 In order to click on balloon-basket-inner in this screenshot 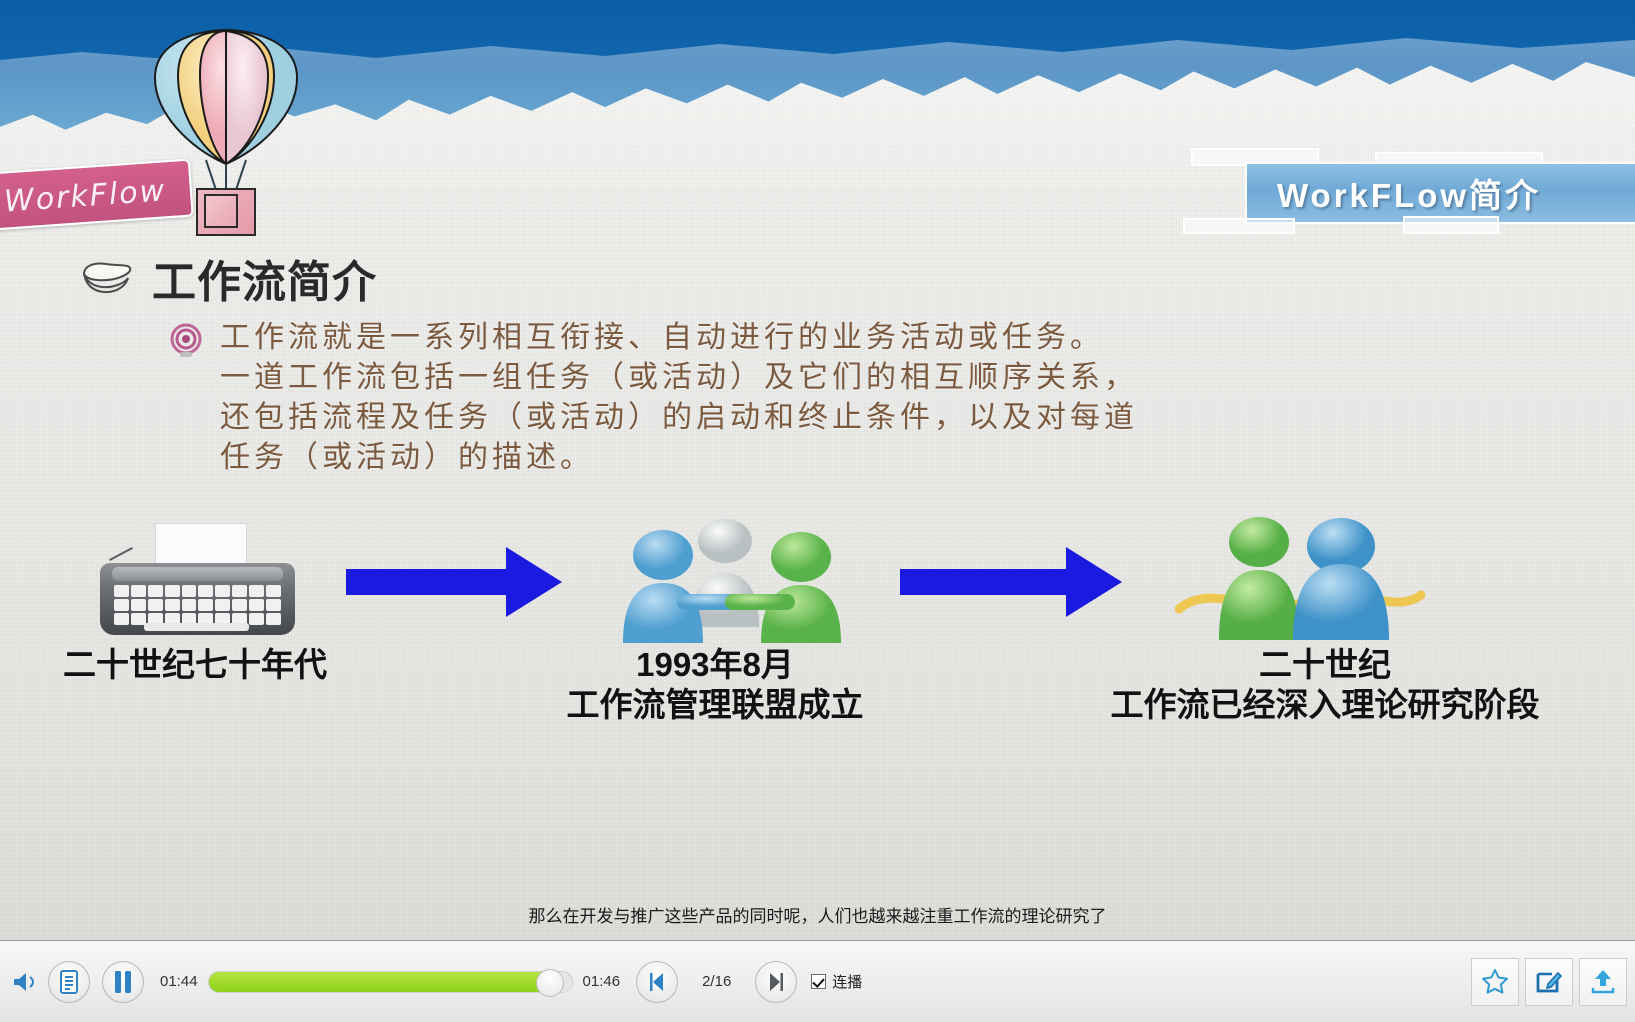, I will do `click(221, 211)`.